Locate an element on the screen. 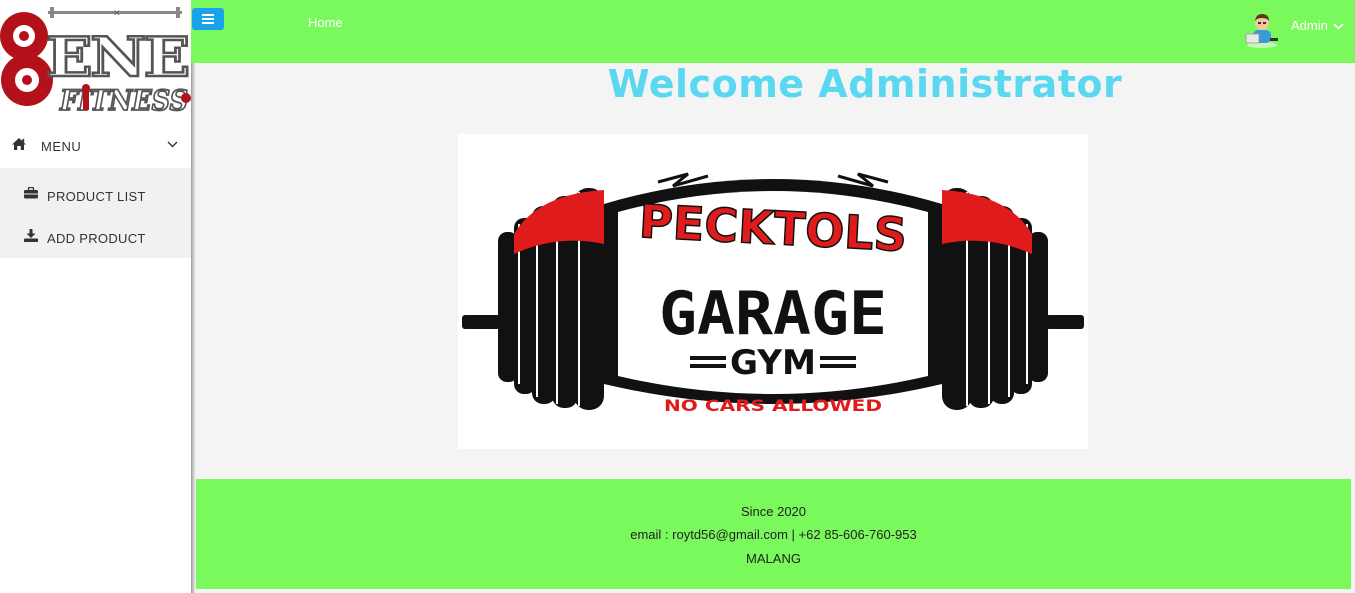 This screenshot has width=1355, height=593. sidebar-toggle-button is located at coordinates (208, 19).